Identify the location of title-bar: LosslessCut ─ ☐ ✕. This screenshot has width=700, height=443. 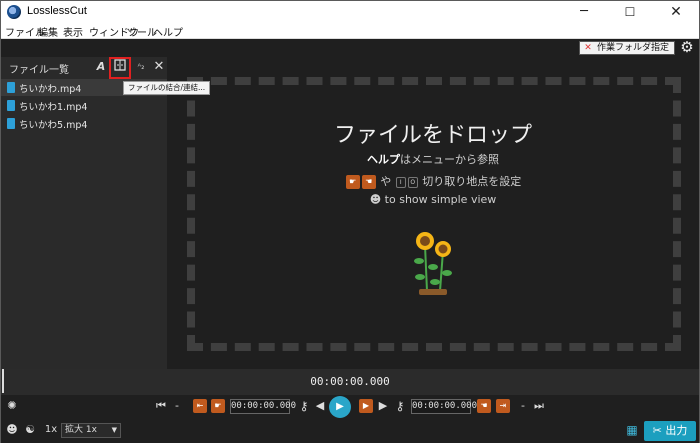
(350, 12).